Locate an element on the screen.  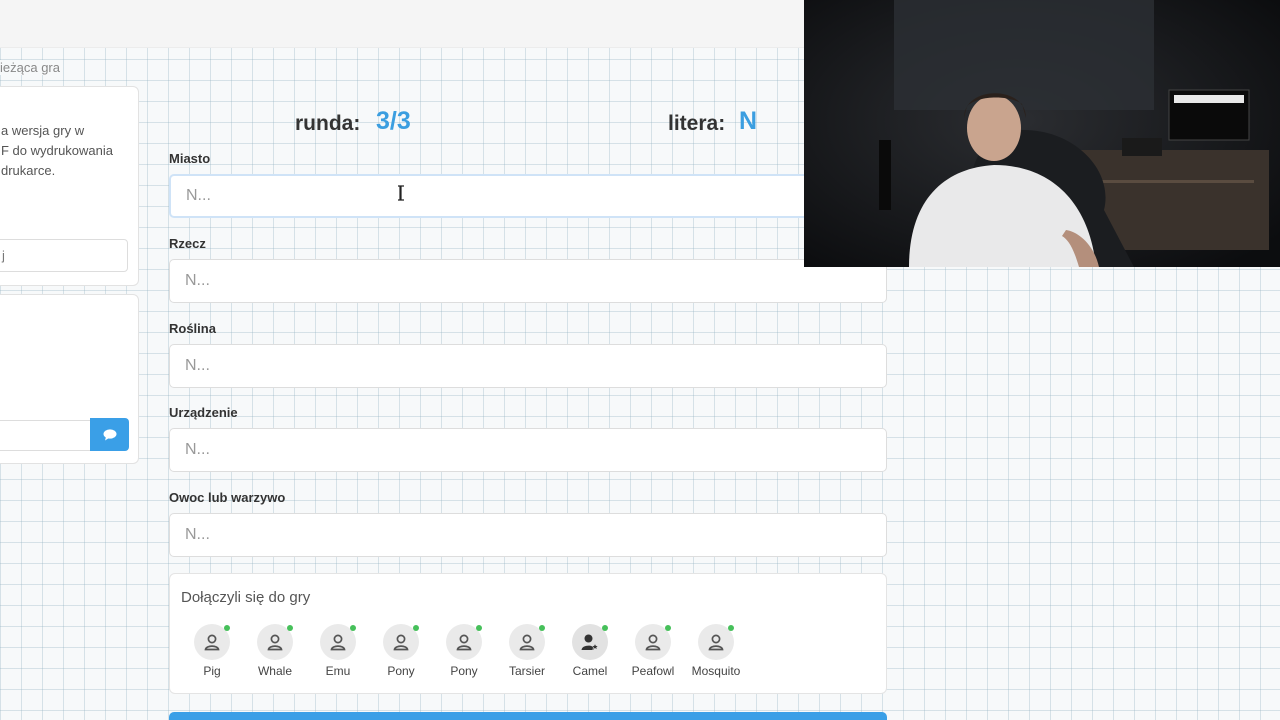
chat-bubble-icon is located at coordinates (109, 434).